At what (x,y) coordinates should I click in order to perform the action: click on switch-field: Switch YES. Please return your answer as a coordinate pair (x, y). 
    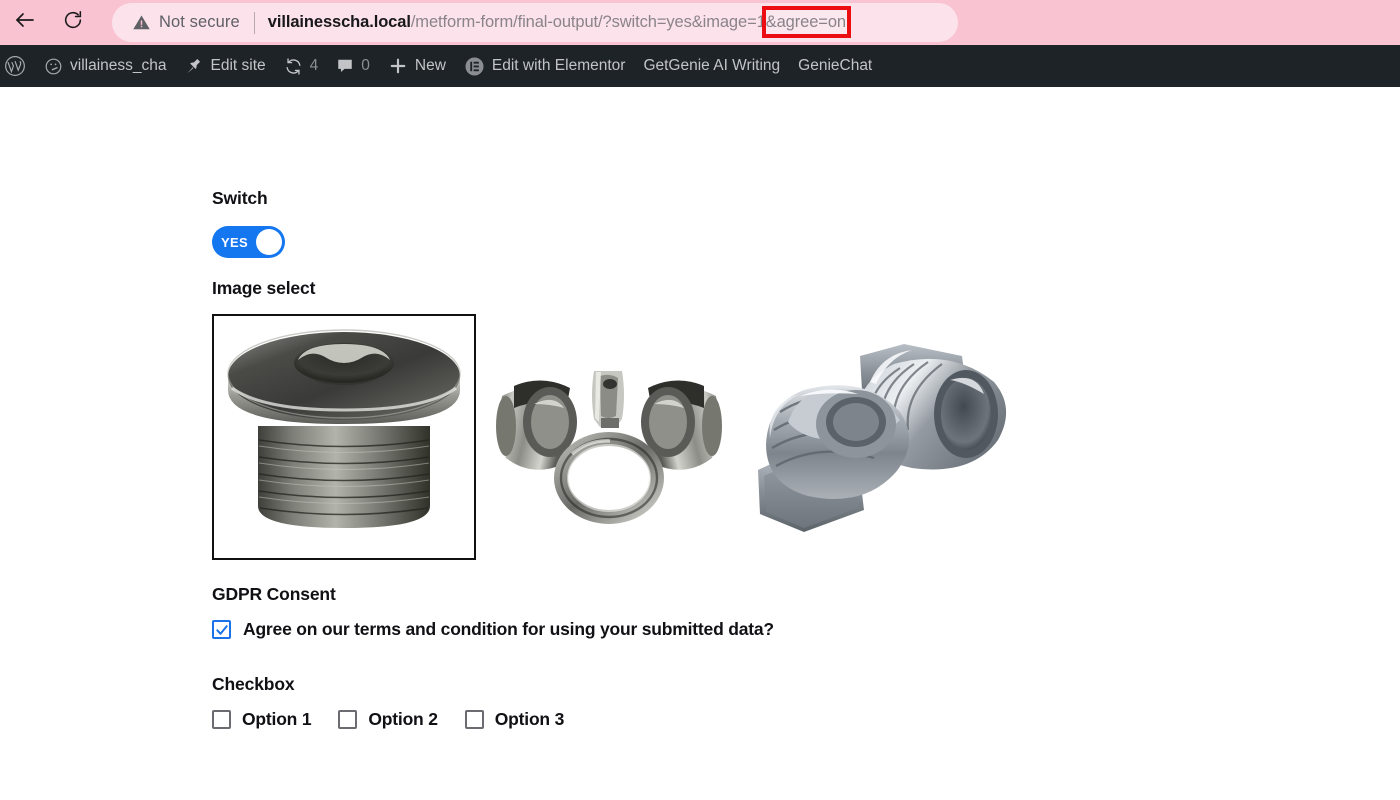
    Looking at the image, I should click on (248, 223).